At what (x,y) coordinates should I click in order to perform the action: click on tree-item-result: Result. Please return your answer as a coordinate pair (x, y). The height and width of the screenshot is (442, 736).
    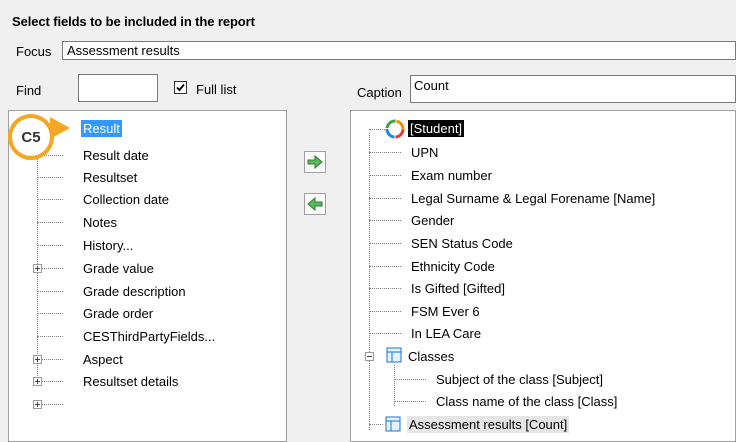
    Looking at the image, I should click on (101, 128).